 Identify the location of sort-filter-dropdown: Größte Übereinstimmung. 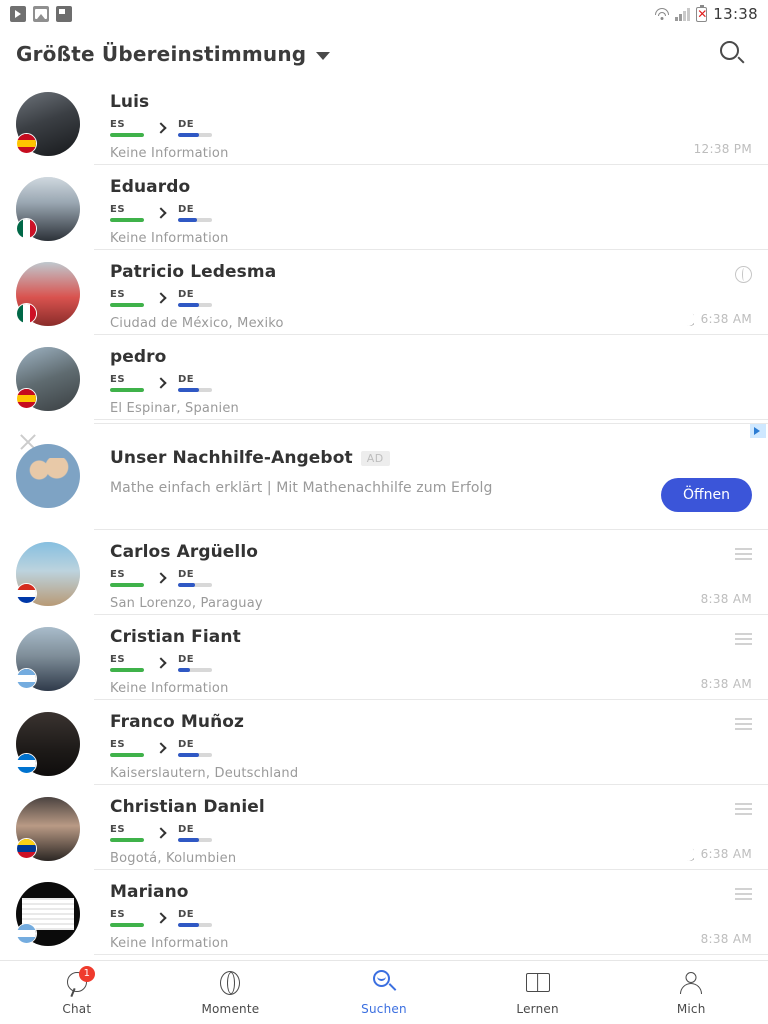
(173, 54).